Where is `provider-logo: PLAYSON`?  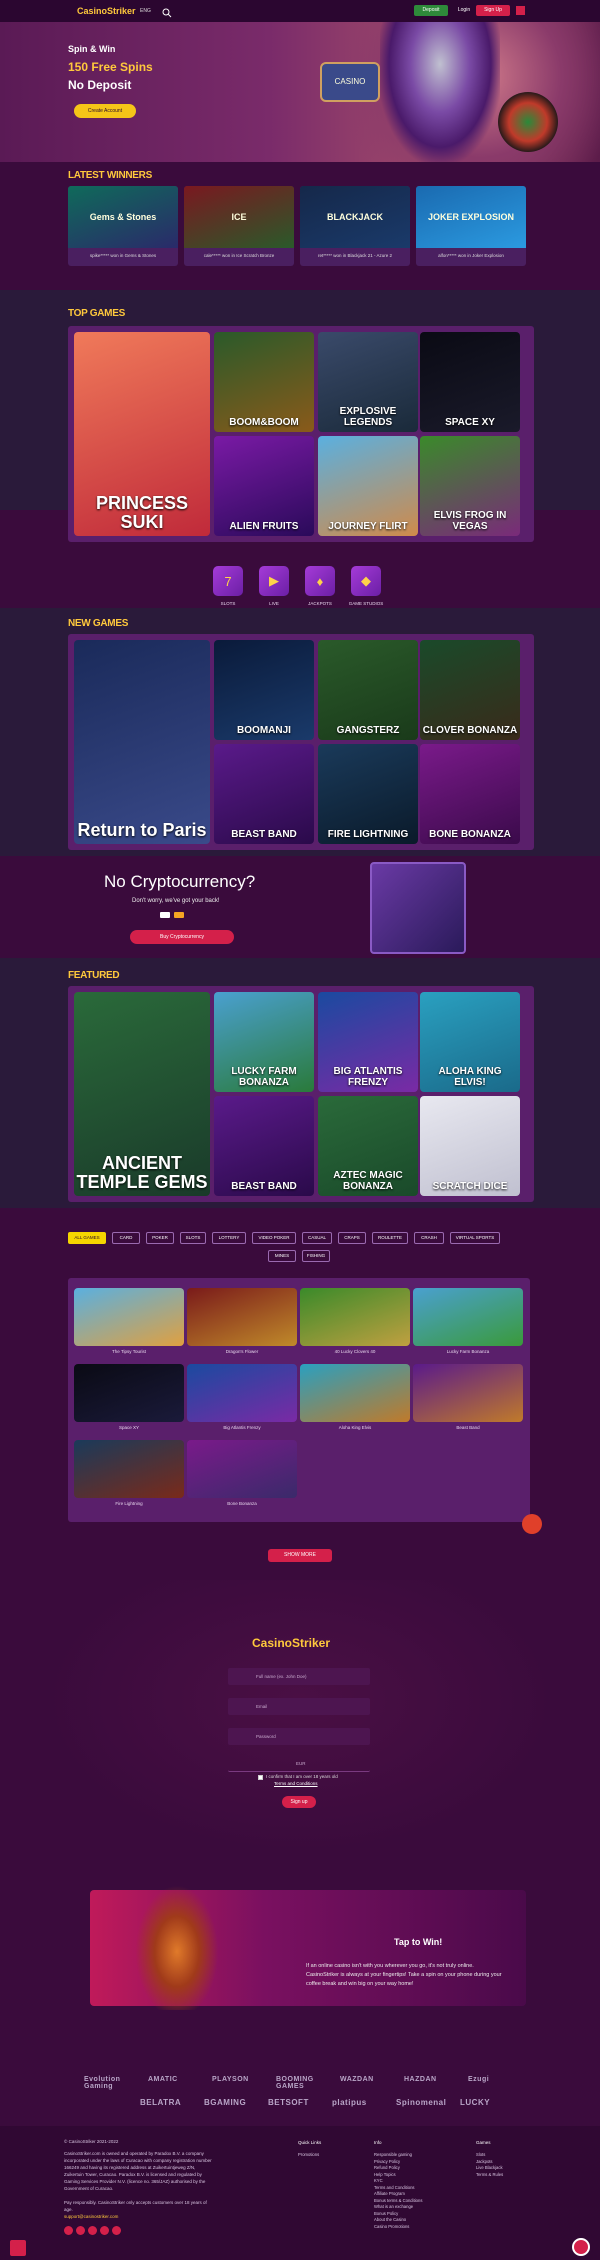
provider-logo: PLAYSON is located at coordinates (230, 2079).